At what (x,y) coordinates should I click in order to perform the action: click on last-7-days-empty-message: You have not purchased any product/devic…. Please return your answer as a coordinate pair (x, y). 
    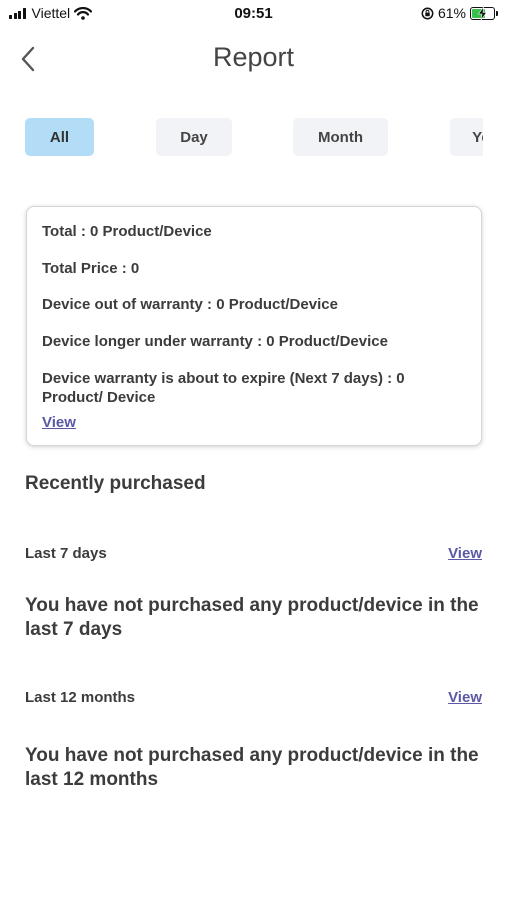
    Looking at the image, I should click on (252, 617).